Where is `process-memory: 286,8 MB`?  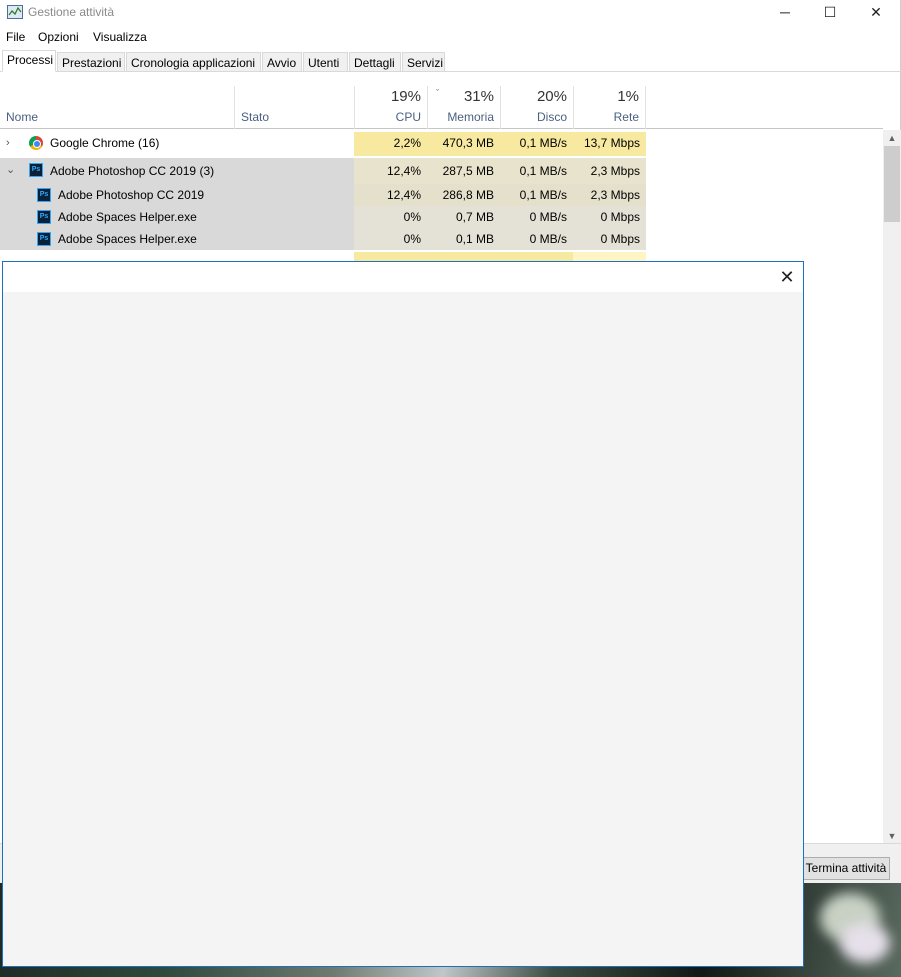
process-memory: 286,8 MB is located at coordinates (463, 195).